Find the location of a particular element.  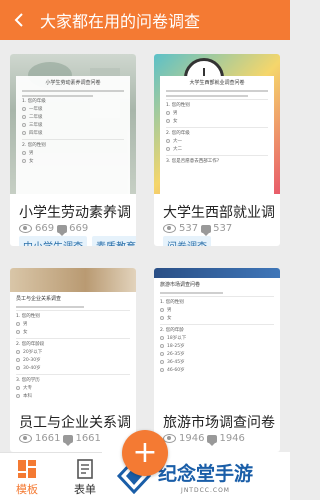

card-stats: 1946 1946 is located at coordinates (204, 439).